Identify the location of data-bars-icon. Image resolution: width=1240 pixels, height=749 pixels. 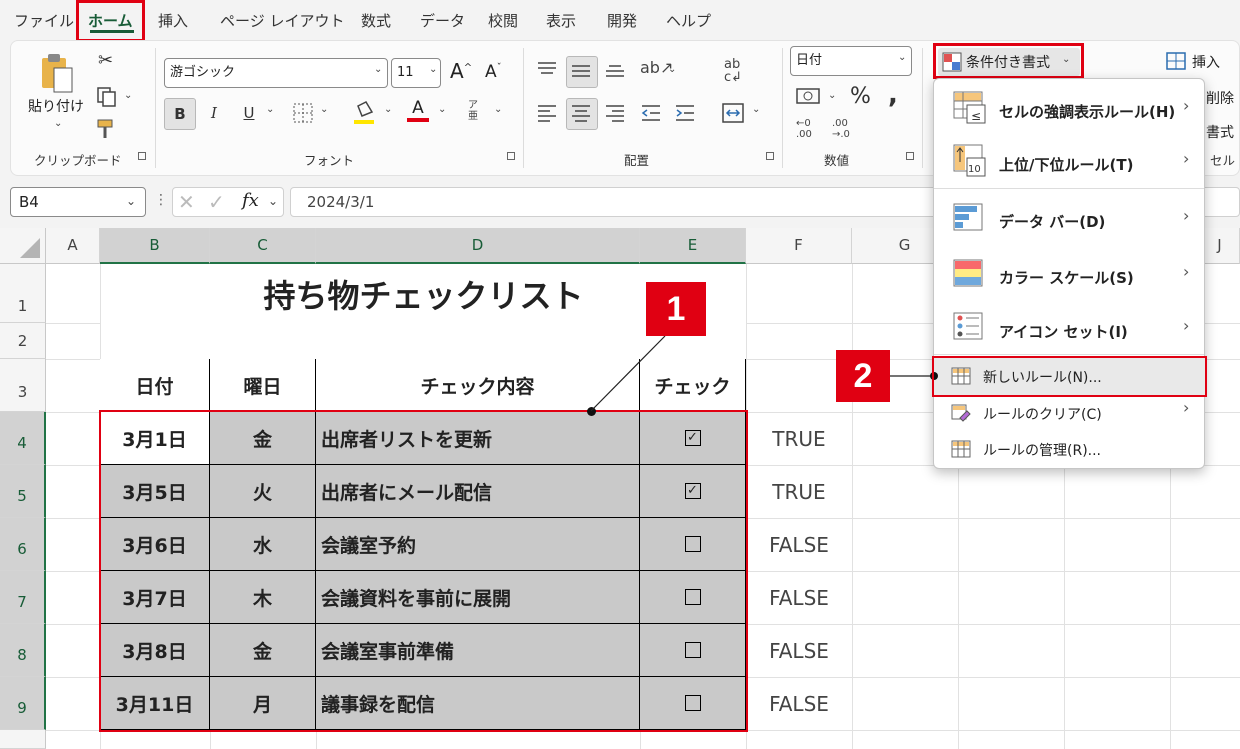
(968, 217).